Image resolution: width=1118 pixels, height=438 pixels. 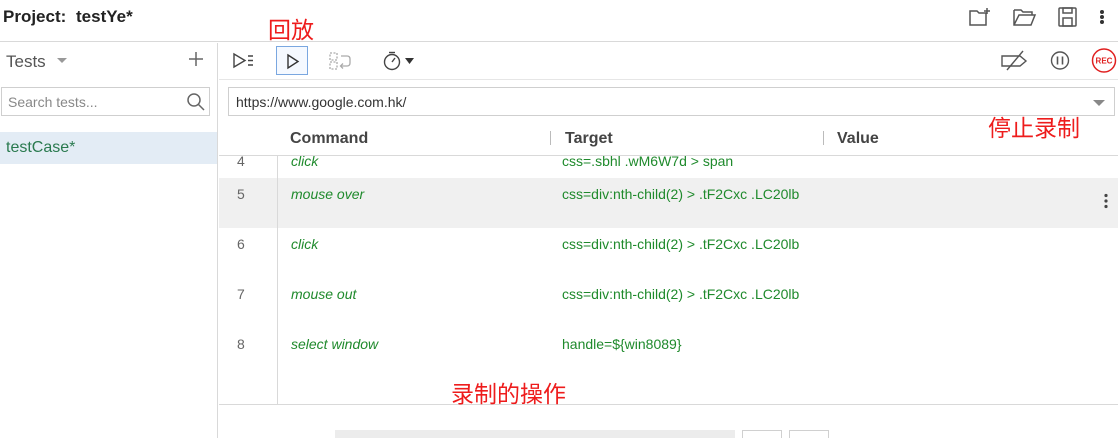 What do you see at coordinates (108, 148) in the screenshot?
I see `test-item-testcase: testCase*` at bounding box center [108, 148].